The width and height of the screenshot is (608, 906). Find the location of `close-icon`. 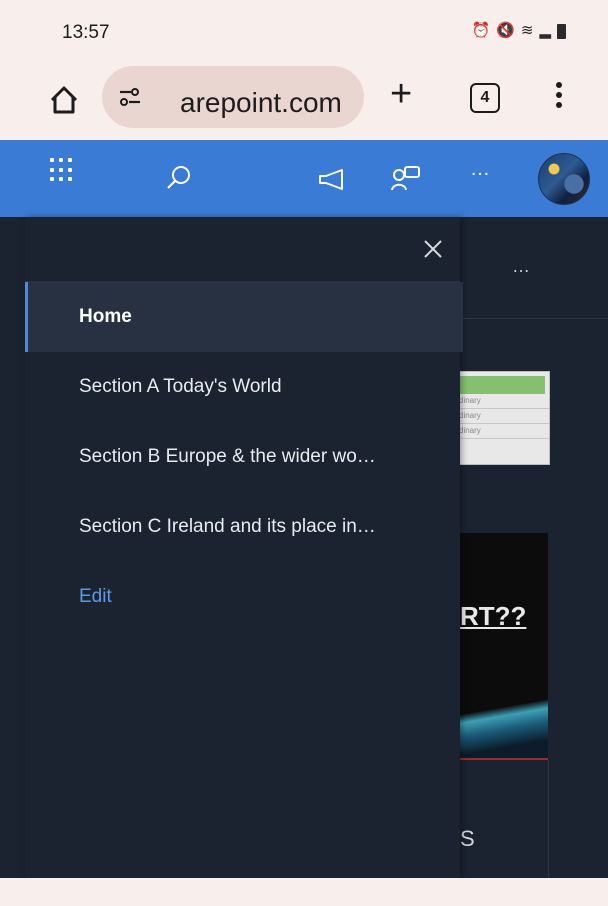

close-icon is located at coordinates (433, 249).